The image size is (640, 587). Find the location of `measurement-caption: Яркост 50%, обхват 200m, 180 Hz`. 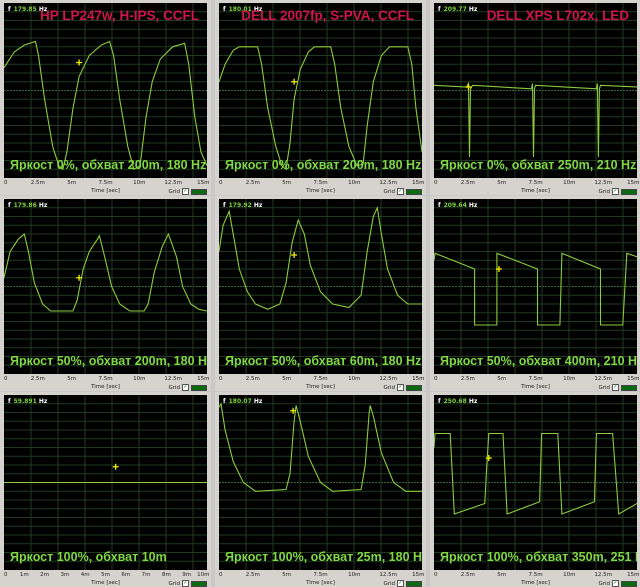

measurement-caption: Яркост 50%, обхват 200m, 180 Hz is located at coordinates (108, 361).